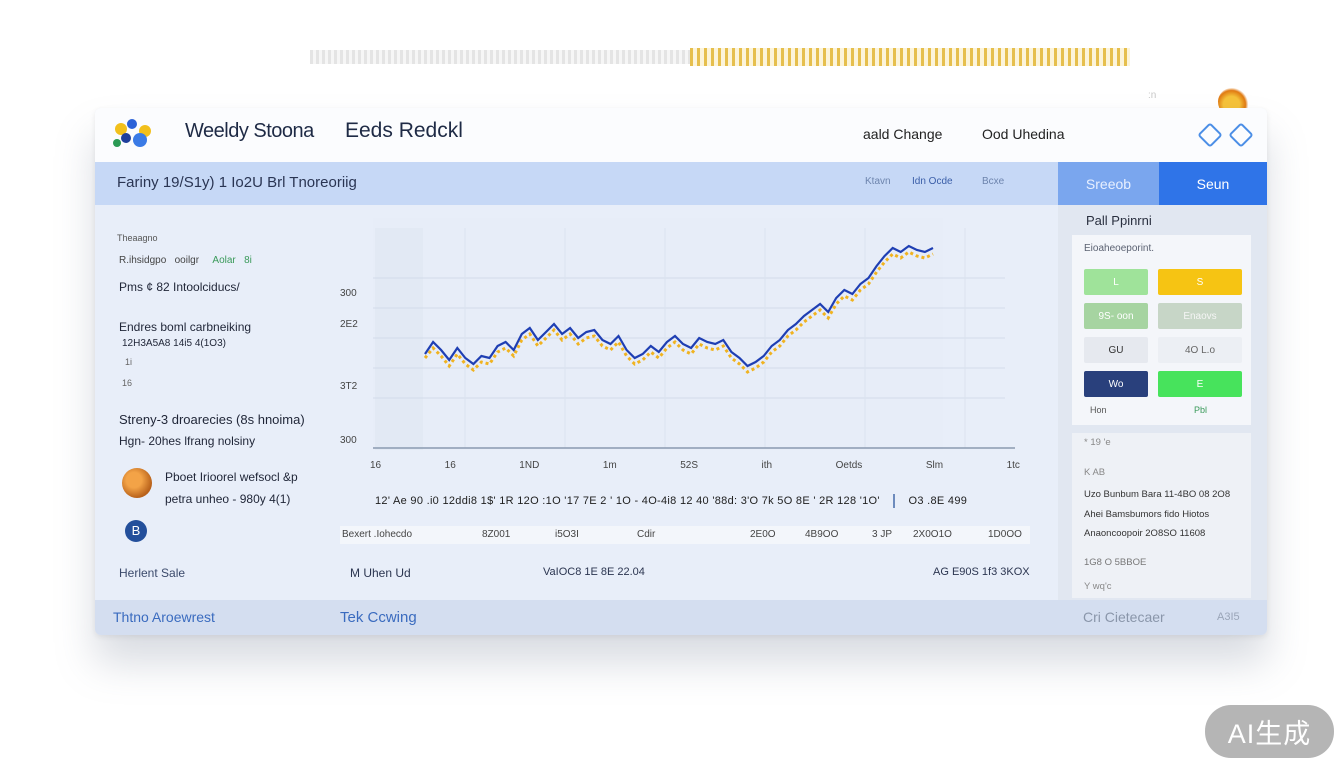 This screenshot has height=768, width=1344. What do you see at coordinates (902, 134) in the screenshot?
I see `header-link-change: aald Change` at bounding box center [902, 134].